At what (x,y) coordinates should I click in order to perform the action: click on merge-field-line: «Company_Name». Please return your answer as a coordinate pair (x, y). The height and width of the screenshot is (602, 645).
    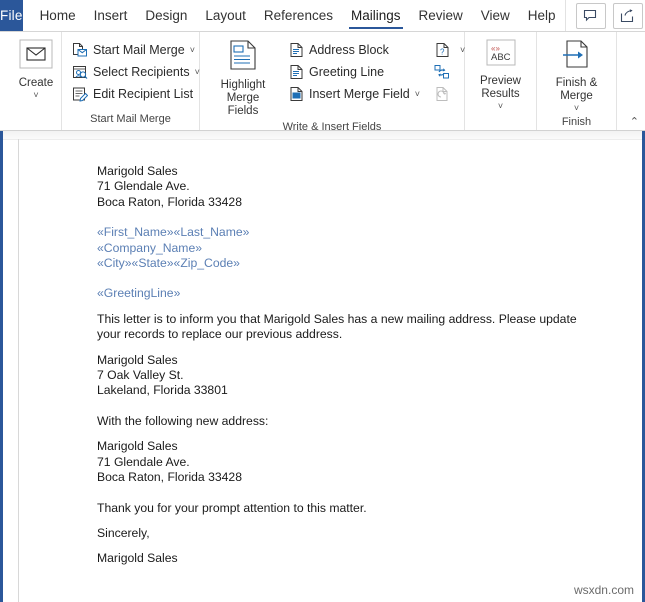
    Looking at the image, I should click on (150, 247).